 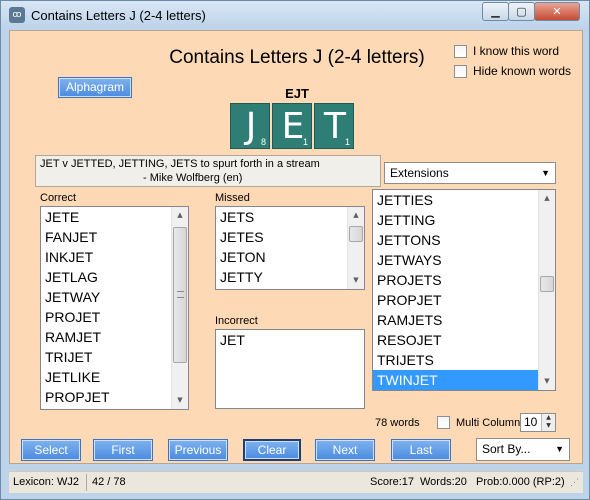 I want to click on list-item: RAMJETS, so click(x=464, y=320).